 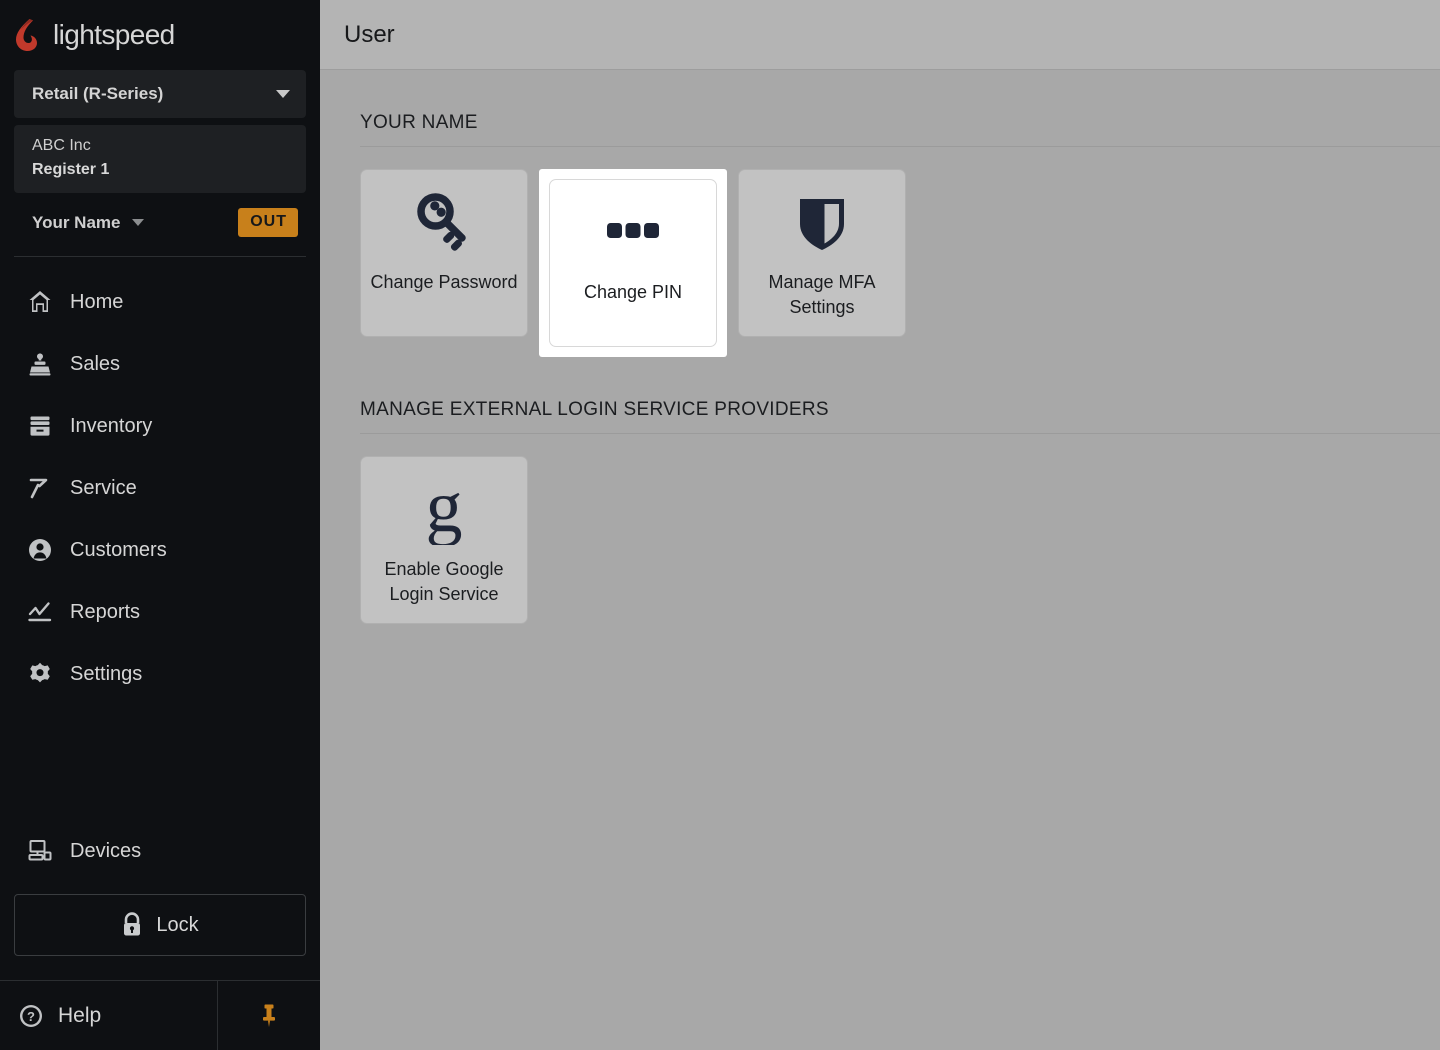 I want to click on tile-wrap-change-pin: Change PIN, so click(x=633, y=263).